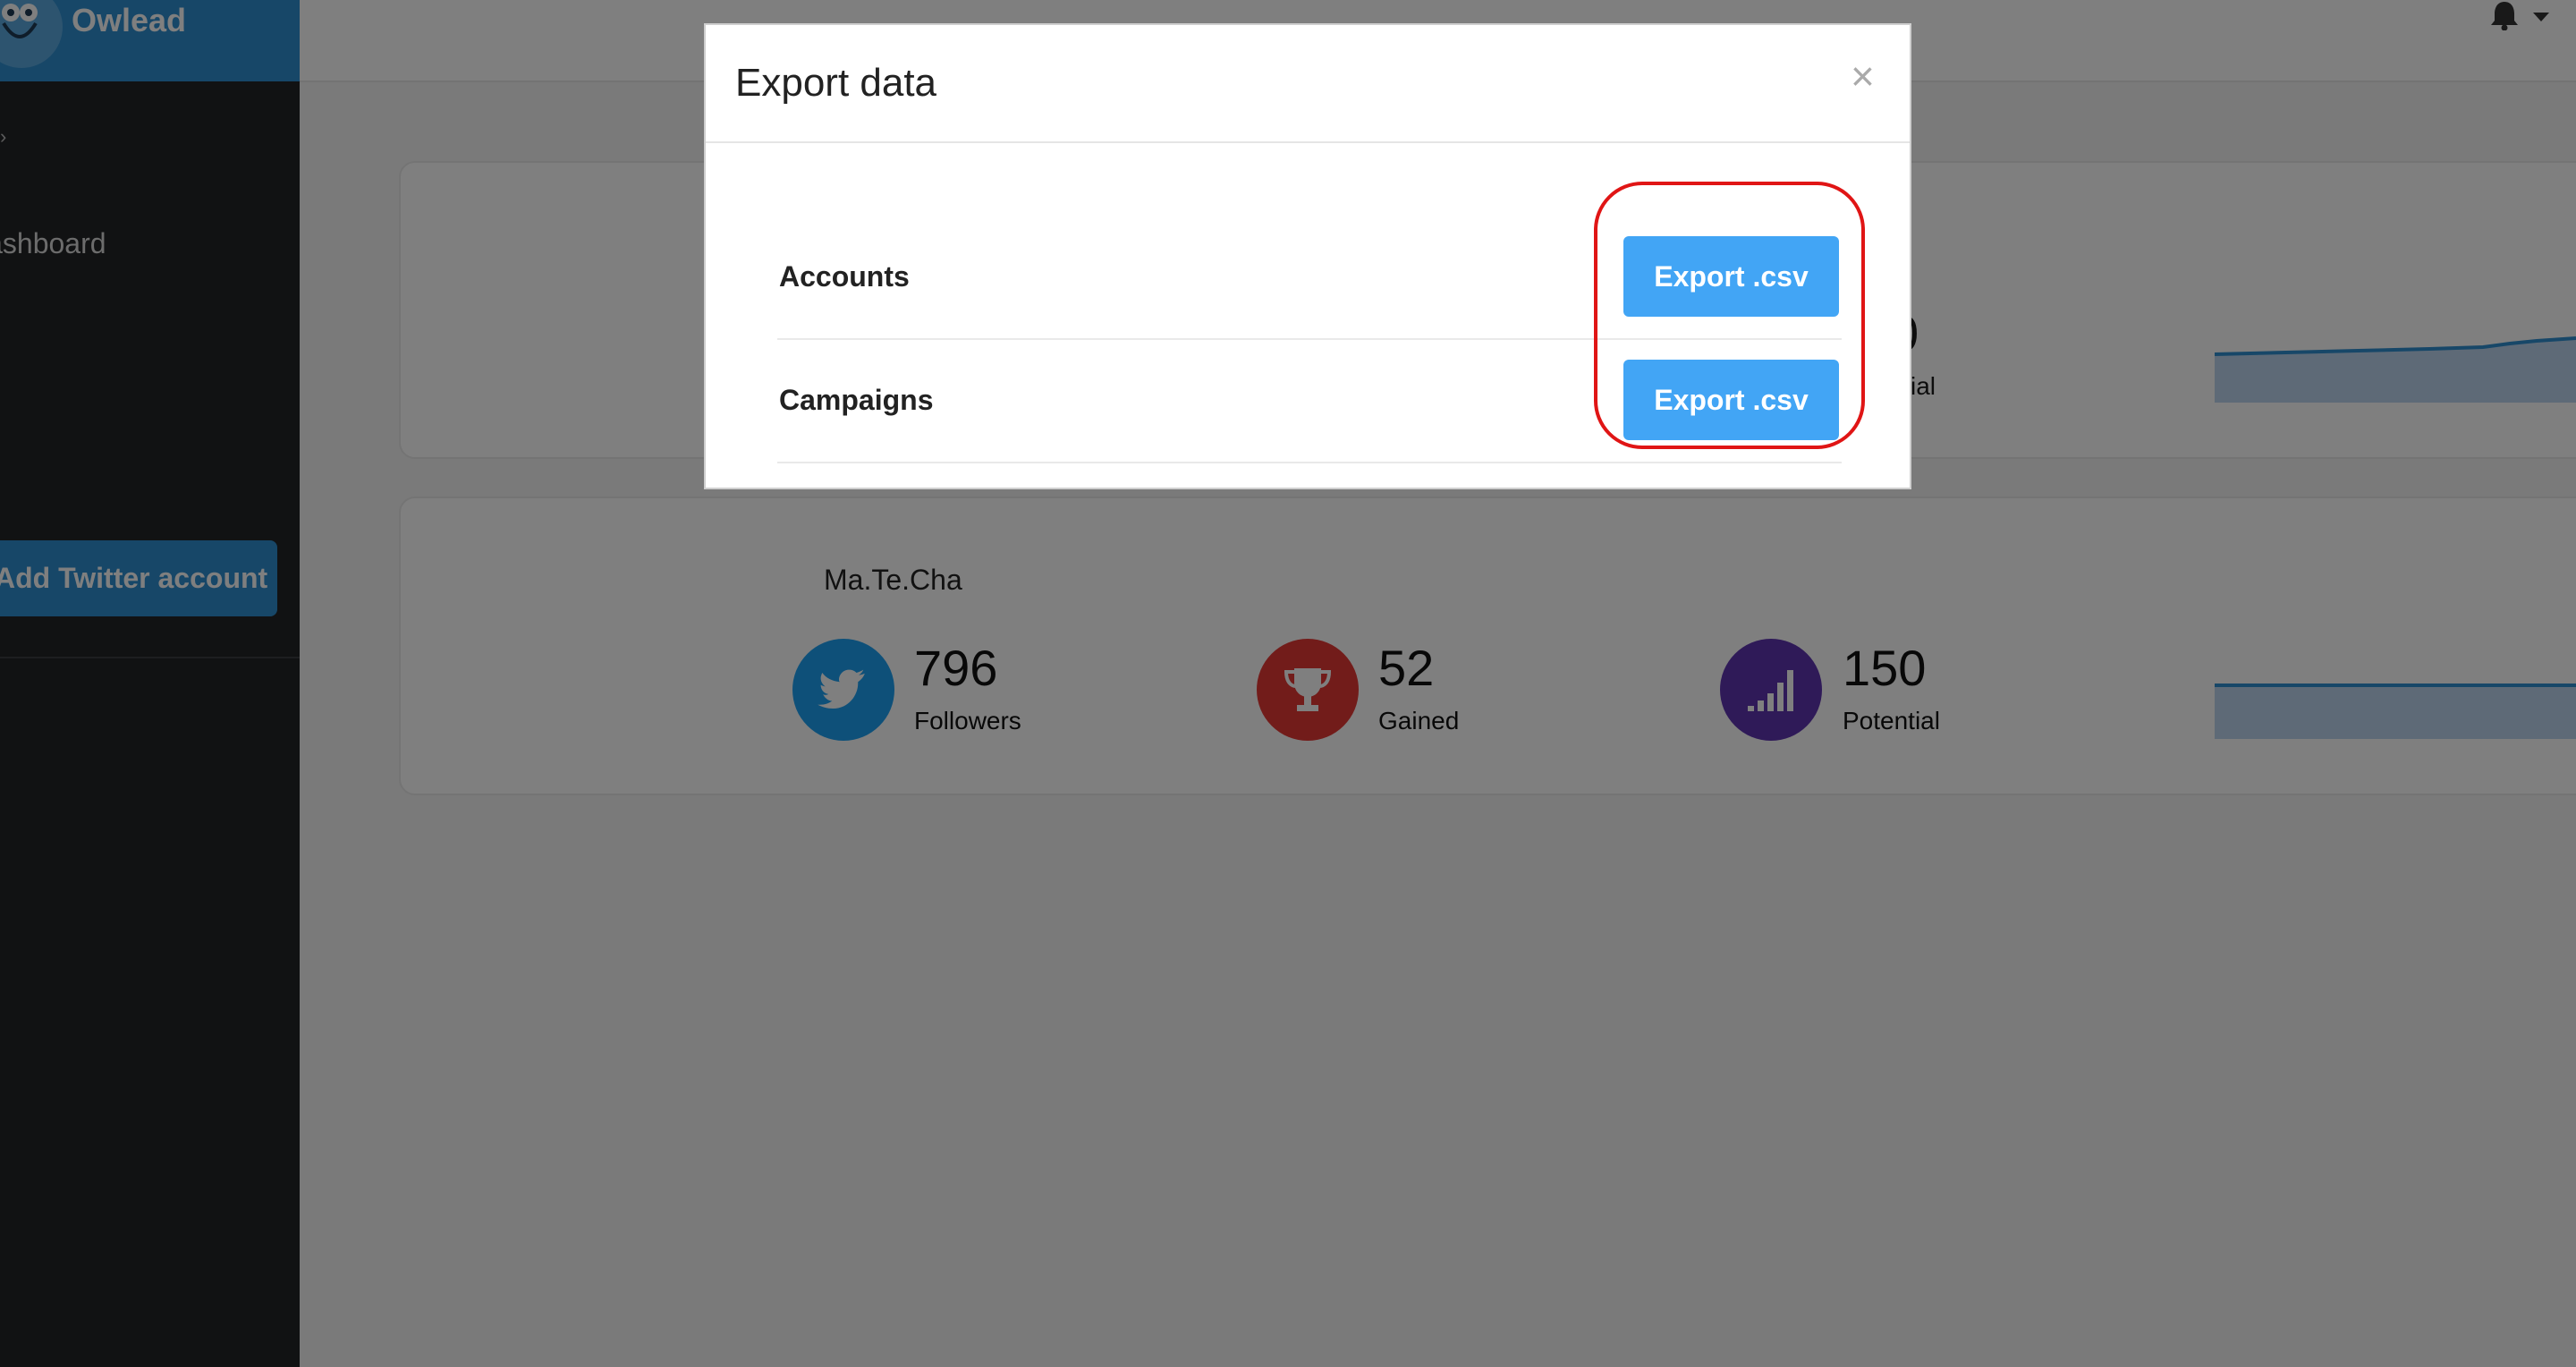 The height and width of the screenshot is (1367, 2576). Describe the element at coordinates (844, 276) in the screenshot. I see `export-row-label: Accounts` at that location.